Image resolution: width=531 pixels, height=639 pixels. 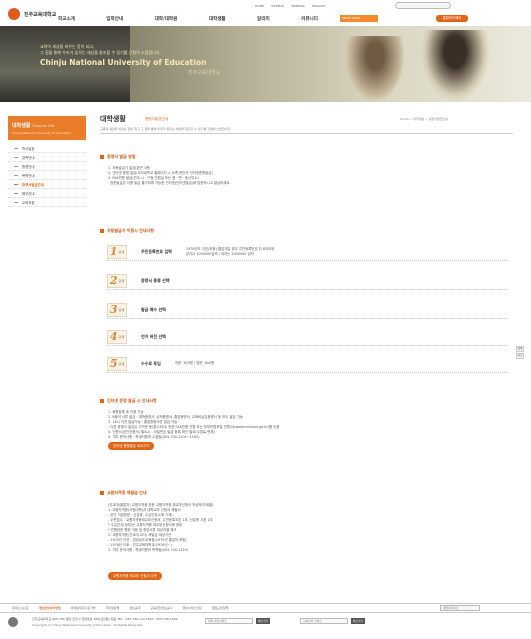 What do you see at coordinates (263, 621) in the screenshot?
I see `related-site-go-button: 바로가기` at bounding box center [263, 621].